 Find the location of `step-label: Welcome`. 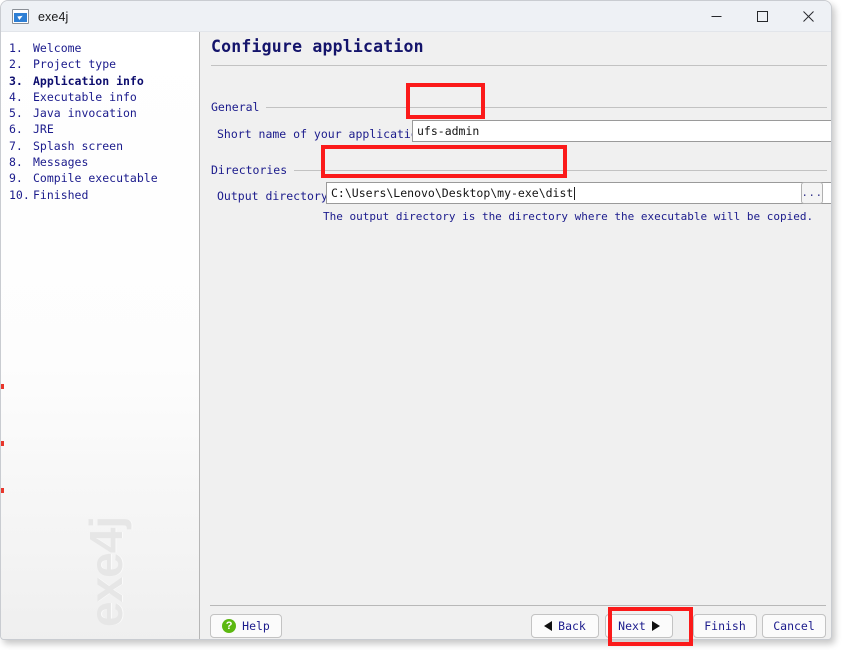

step-label: Welcome is located at coordinates (57, 48).